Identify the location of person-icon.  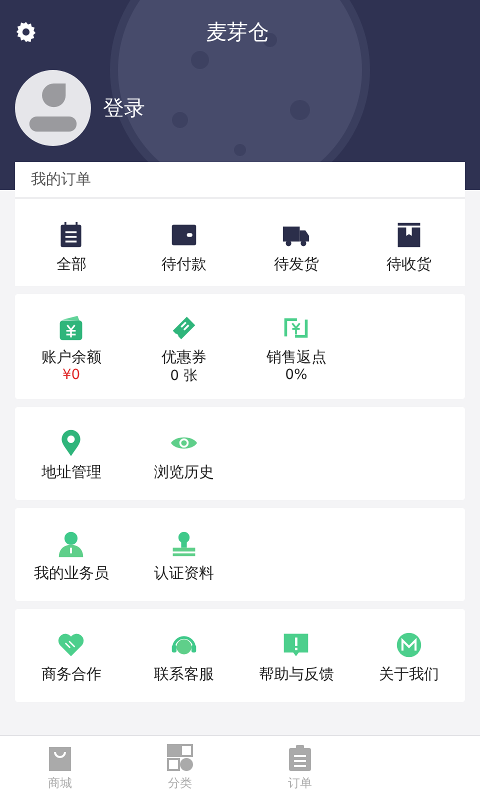
(71, 544).